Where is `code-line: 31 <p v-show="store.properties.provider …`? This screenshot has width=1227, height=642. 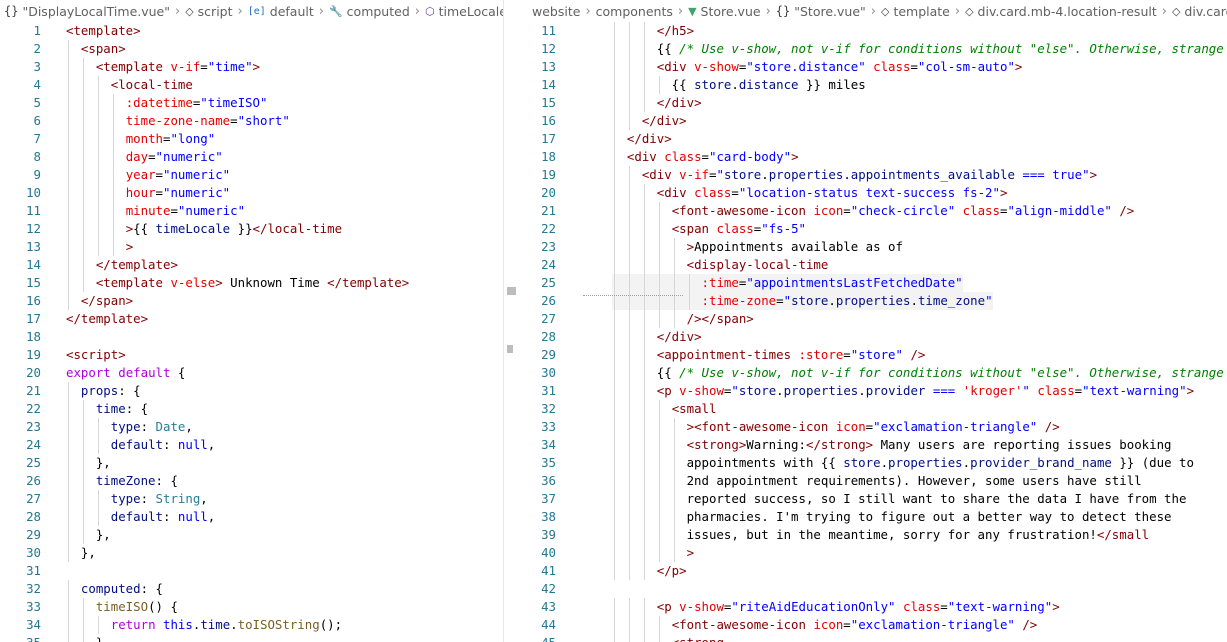
code-line: 31 <p v-show="store.properties.provider … is located at coordinates (872, 391).